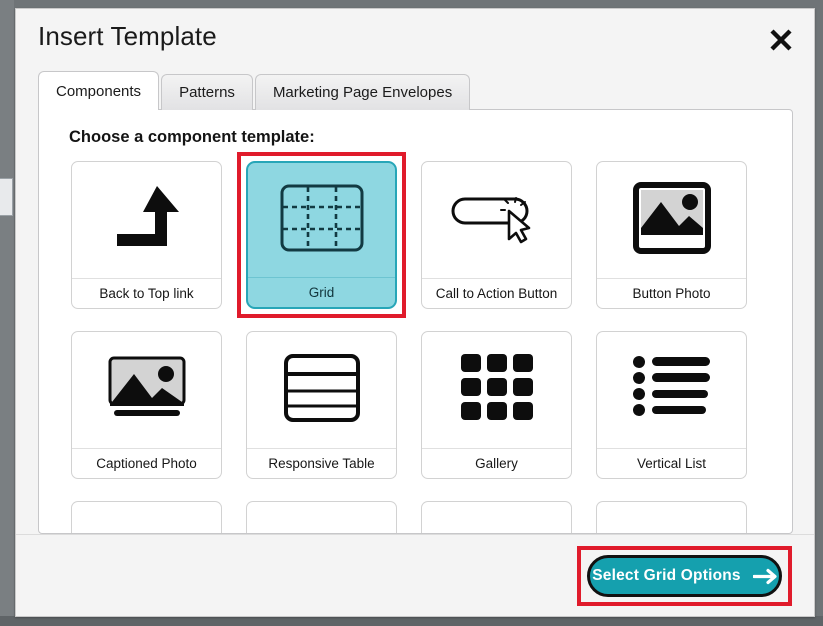 This screenshot has width=823, height=626. I want to click on card-label: Grid, so click(321, 292).